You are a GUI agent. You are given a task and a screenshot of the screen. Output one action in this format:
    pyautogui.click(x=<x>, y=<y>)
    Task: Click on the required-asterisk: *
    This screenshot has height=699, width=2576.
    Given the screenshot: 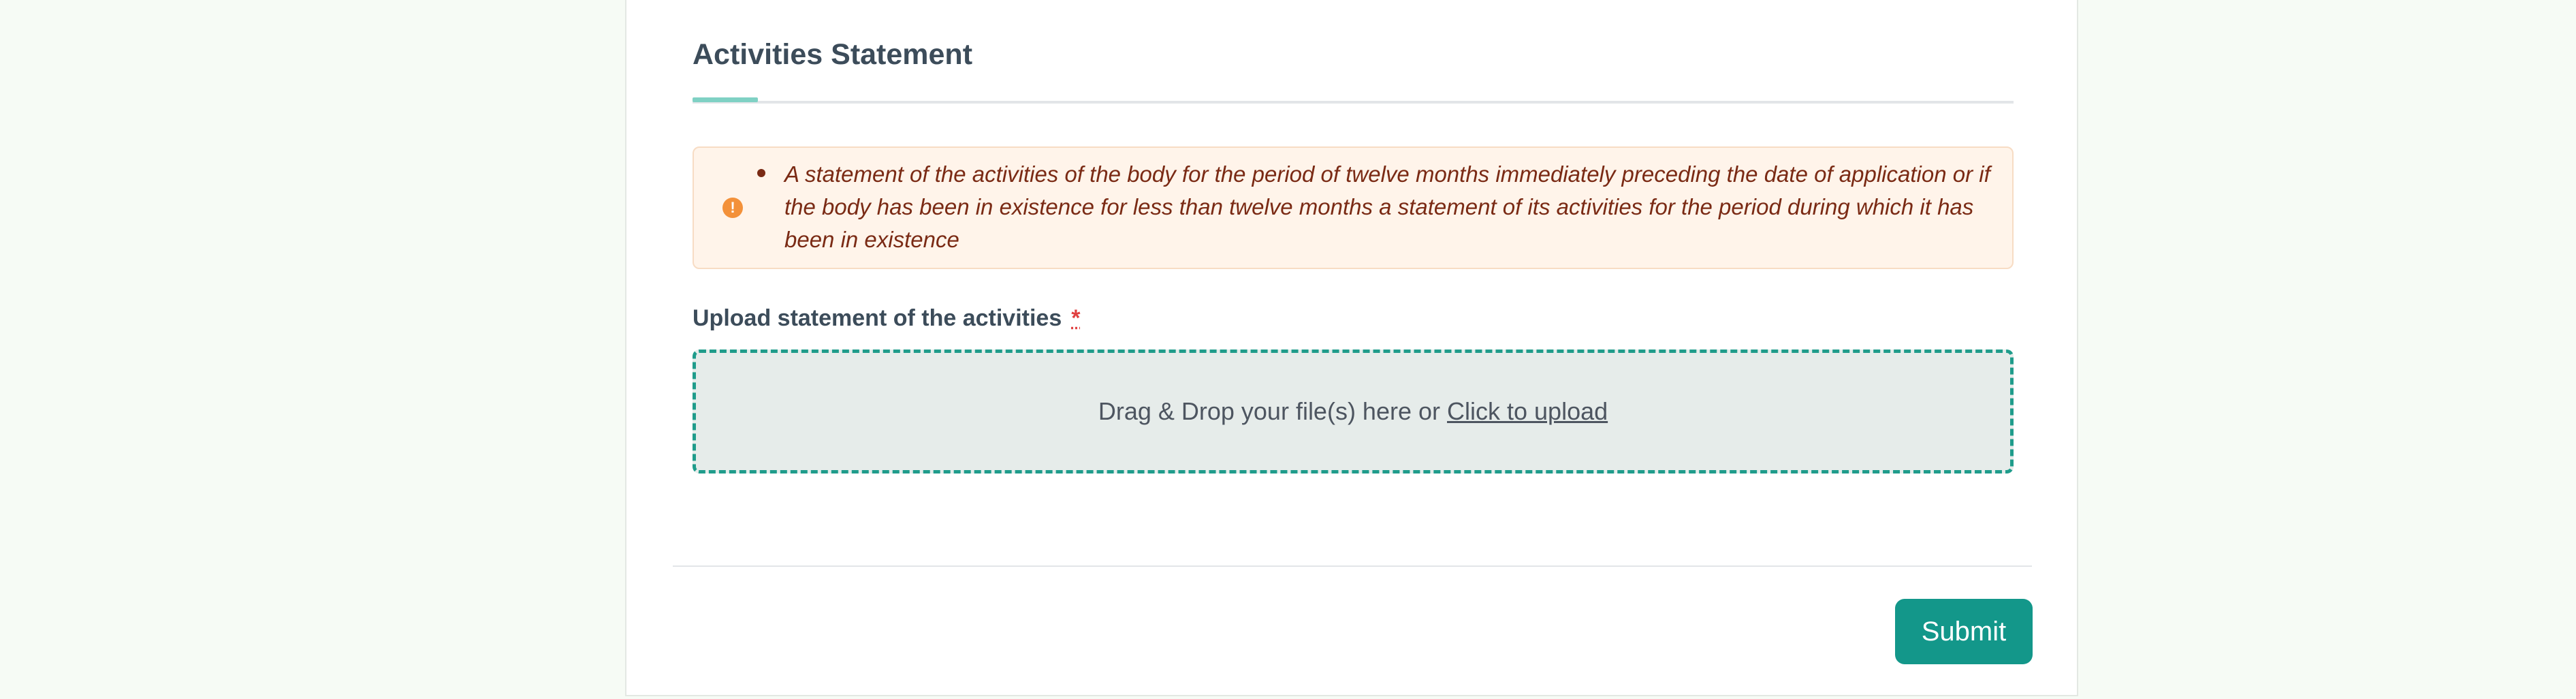 What is the action you would take?
    pyautogui.click(x=1076, y=318)
    